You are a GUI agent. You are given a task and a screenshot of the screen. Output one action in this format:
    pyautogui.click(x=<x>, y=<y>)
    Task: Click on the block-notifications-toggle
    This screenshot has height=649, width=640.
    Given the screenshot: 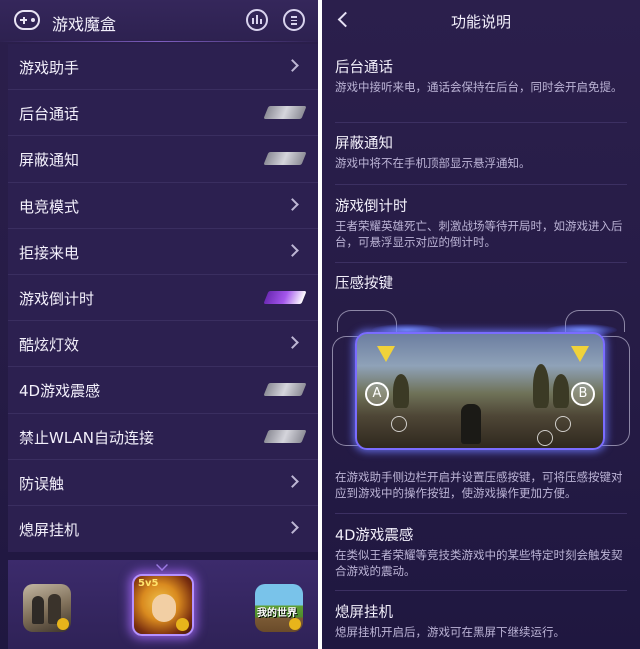 What is the action you would take?
    pyautogui.click(x=285, y=159)
    